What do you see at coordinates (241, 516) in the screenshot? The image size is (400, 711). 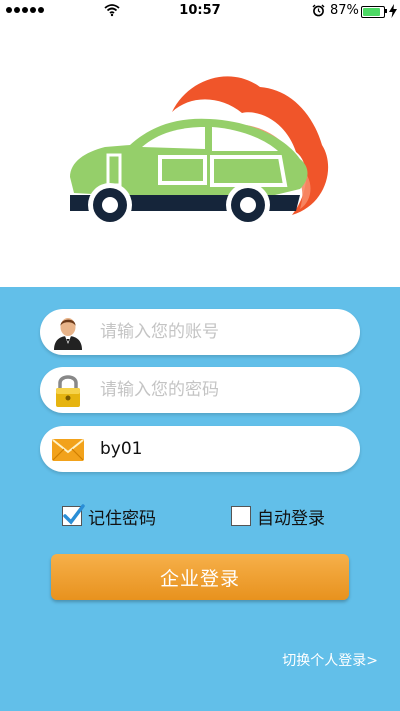 I see `auto-login-checkbox` at bounding box center [241, 516].